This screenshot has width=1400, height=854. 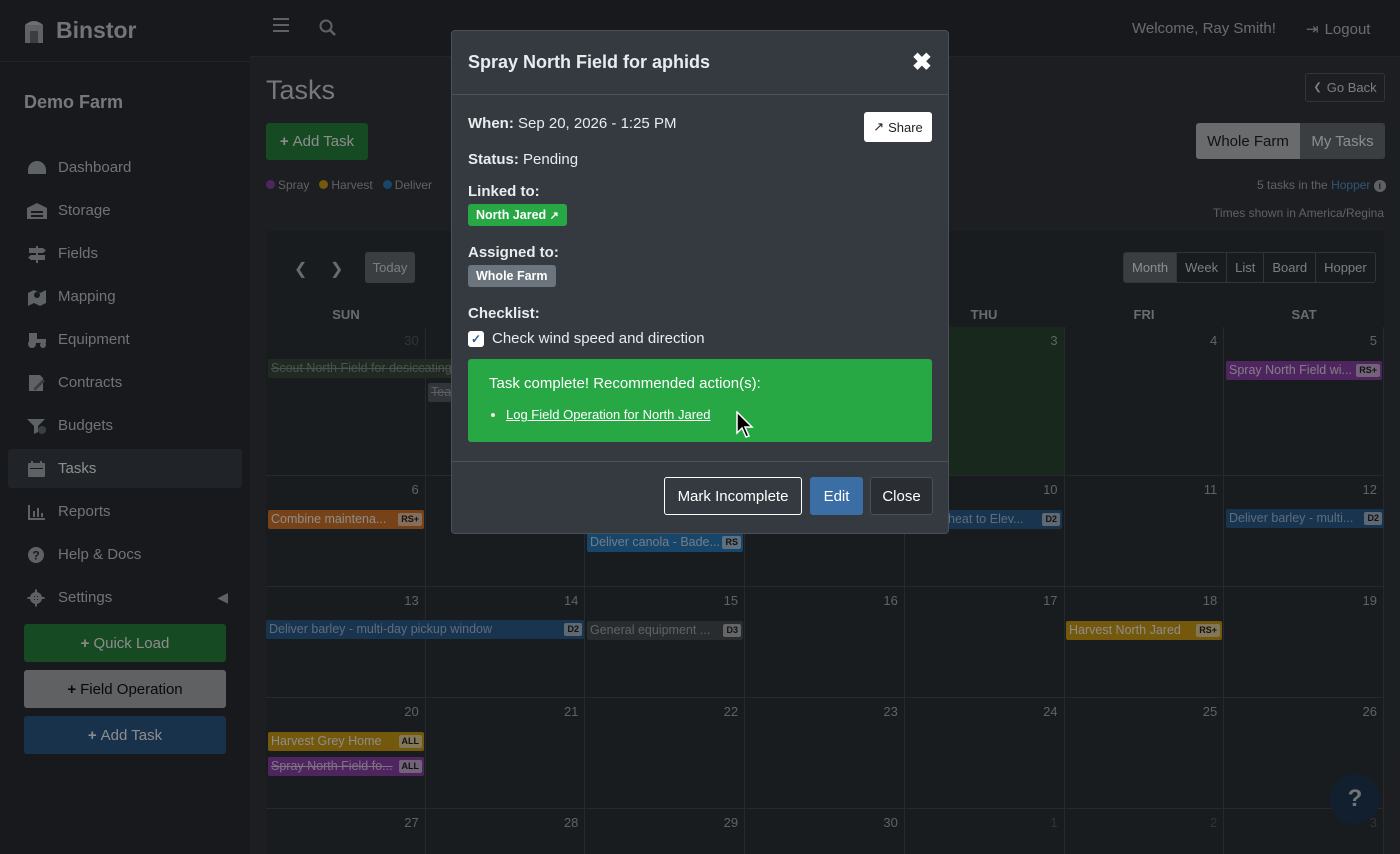 I want to click on external-link-icon: ↗, so click(x=554, y=216).